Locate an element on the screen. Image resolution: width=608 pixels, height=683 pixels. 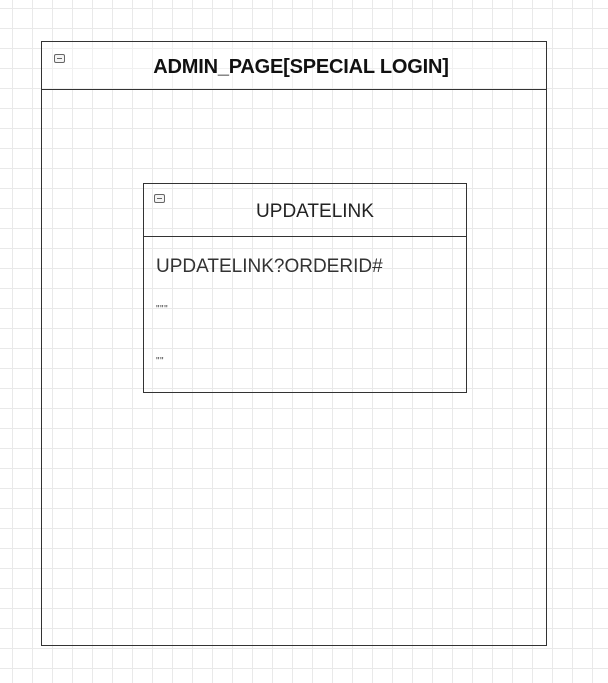
attribute-placeholder-1: """ is located at coordinates (162, 309).